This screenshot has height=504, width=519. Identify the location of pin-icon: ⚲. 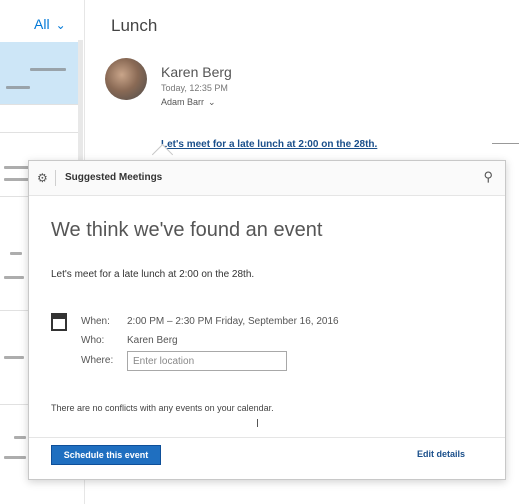
(488, 177).